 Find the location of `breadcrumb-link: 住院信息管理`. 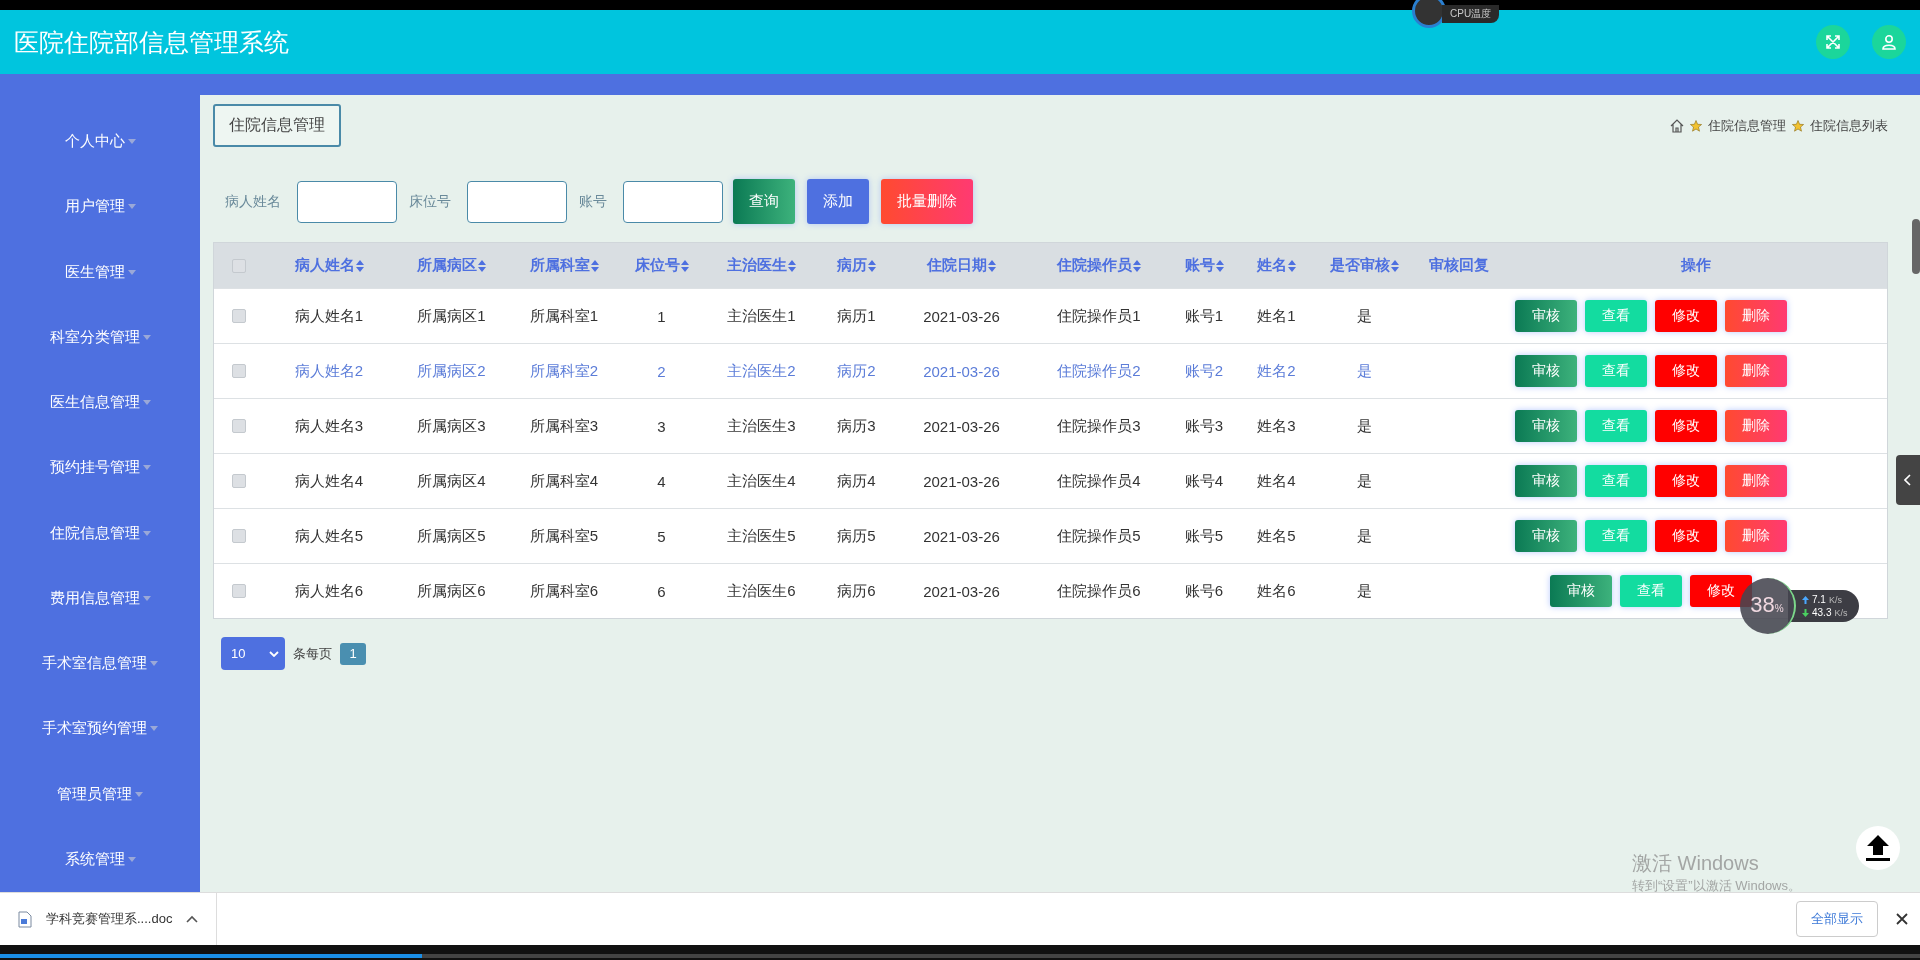

breadcrumb-link: 住院信息管理 is located at coordinates (1747, 125).